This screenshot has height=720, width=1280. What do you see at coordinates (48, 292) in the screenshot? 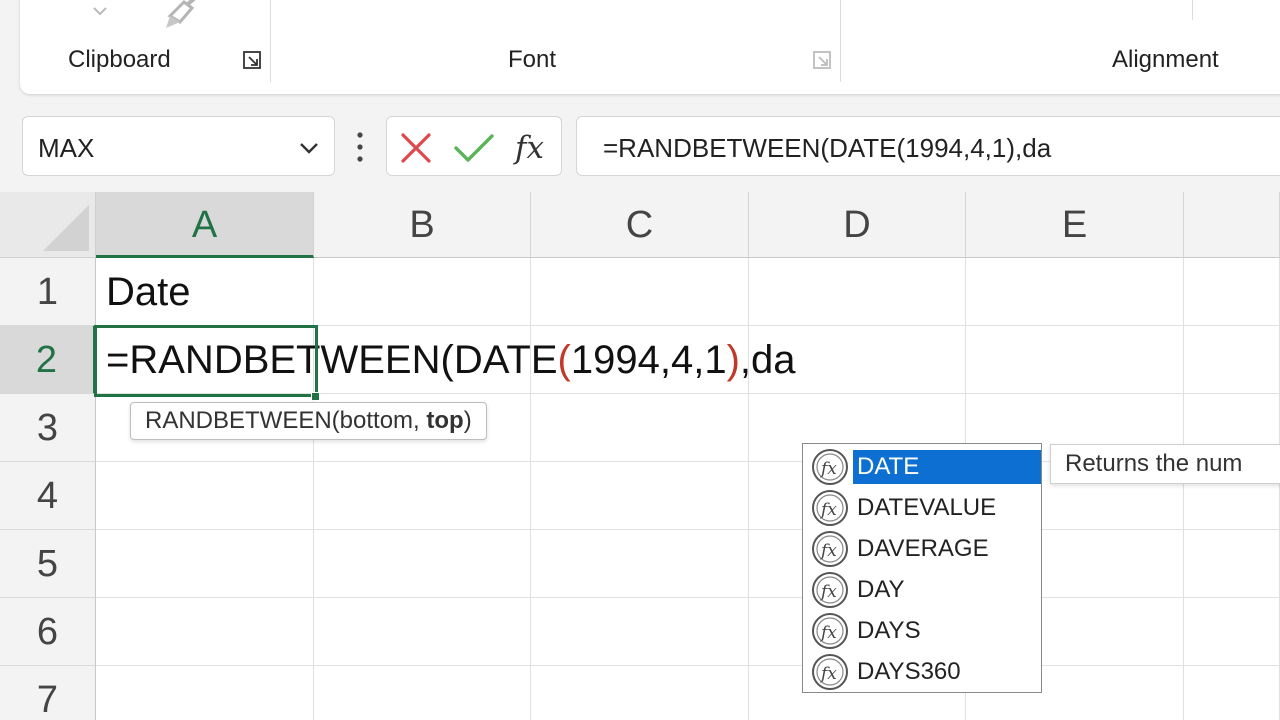
I see `row-header-1: 1` at bounding box center [48, 292].